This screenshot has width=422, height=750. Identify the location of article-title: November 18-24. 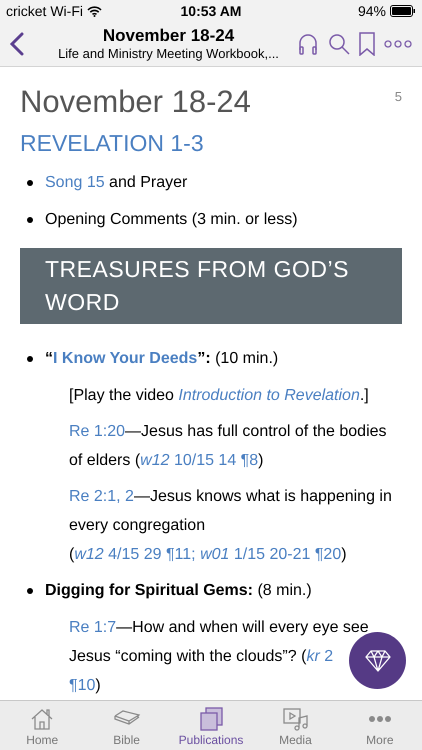
(135, 102).